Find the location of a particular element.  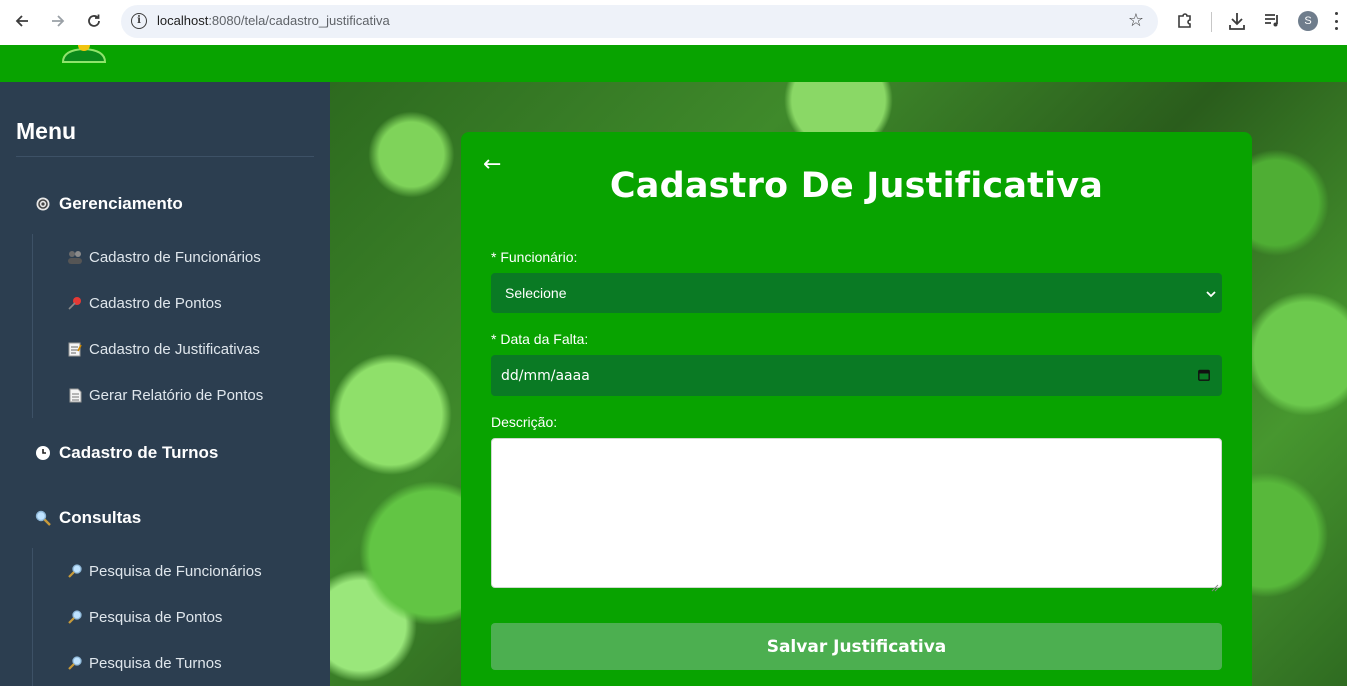

sidebar-item-pesquisa-pontos: Pesquisa de Pontos is located at coordinates (147, 617).